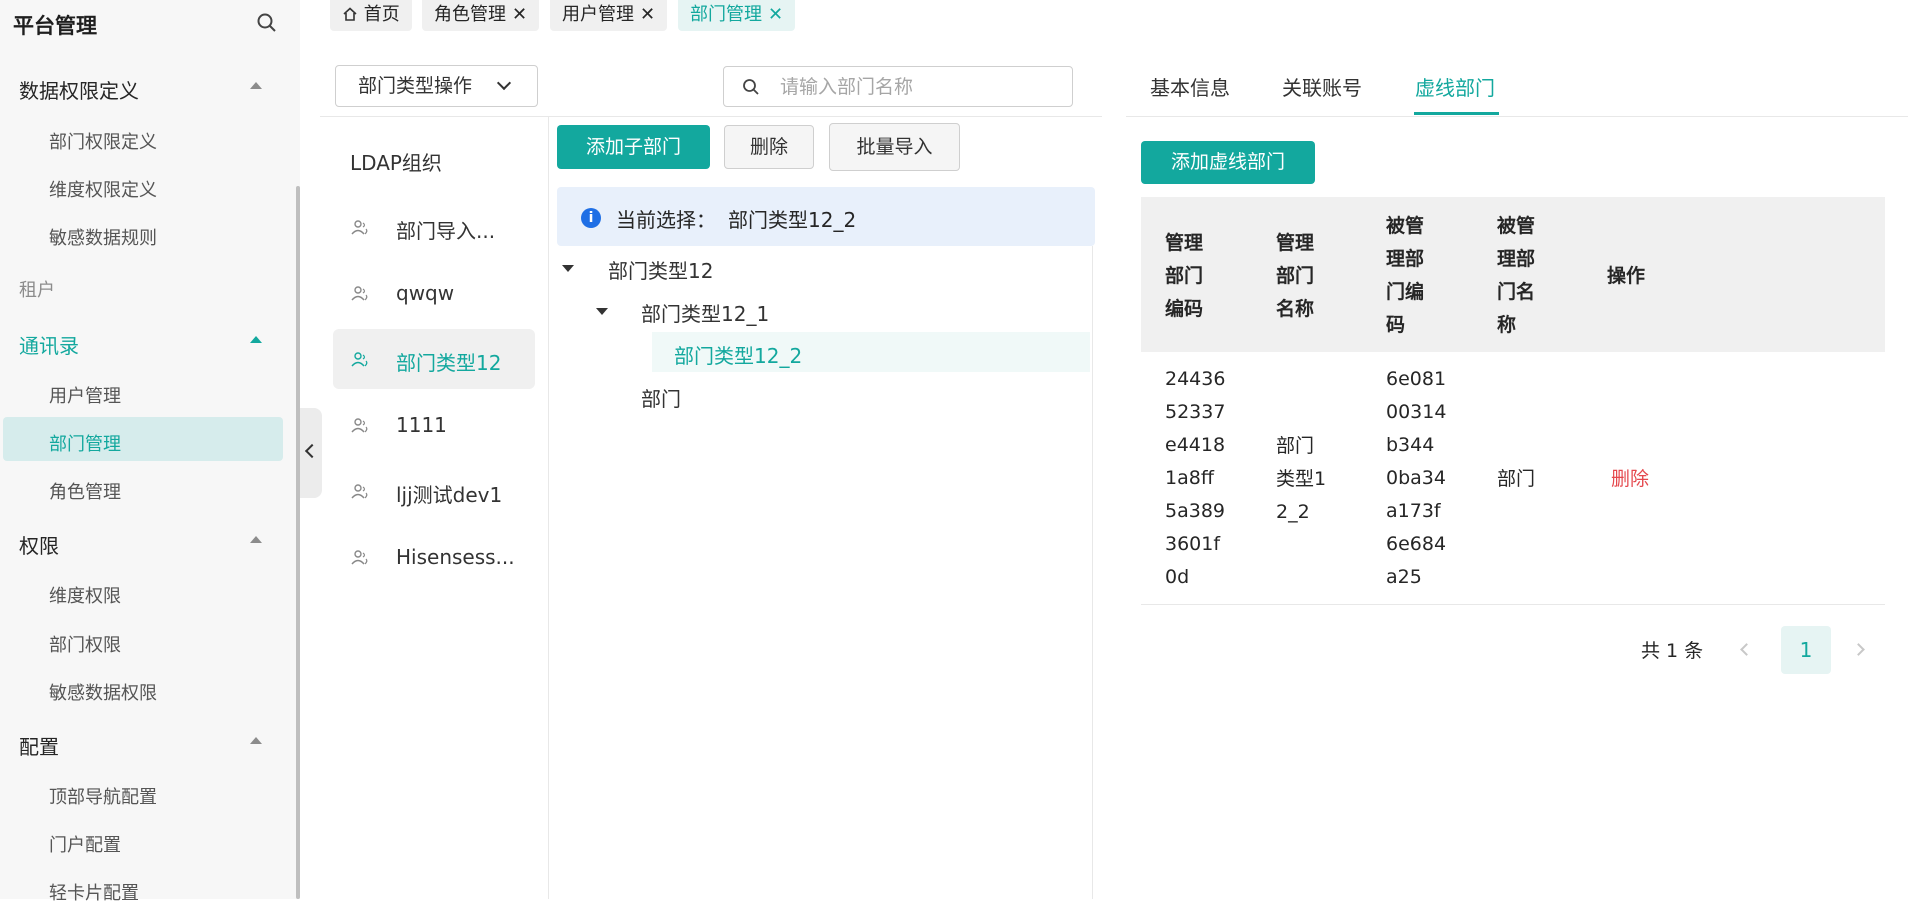 The width and height of the screenshot is (1908, 905). I want to click on tab-user-mgmt: 用户管理 ✕, so click(609, 15).